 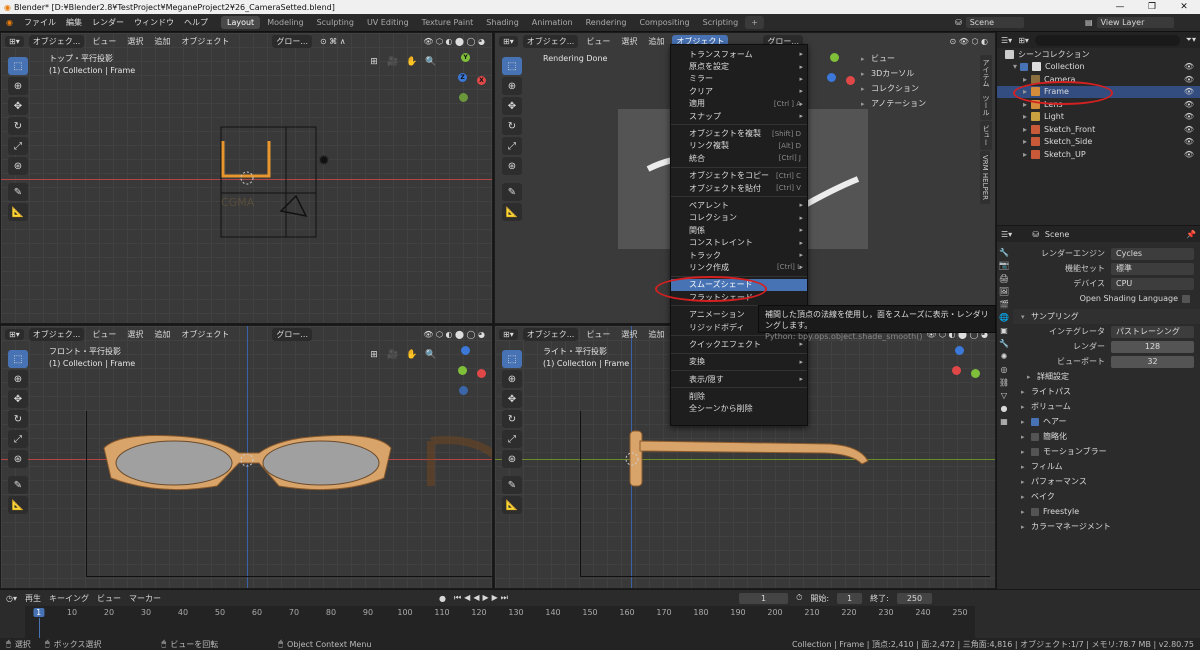 What do you see at coordinates (1004, 356) in the screenshot?
I see `particles-tab-icon: ✺` at bounding box center [1004, 356].